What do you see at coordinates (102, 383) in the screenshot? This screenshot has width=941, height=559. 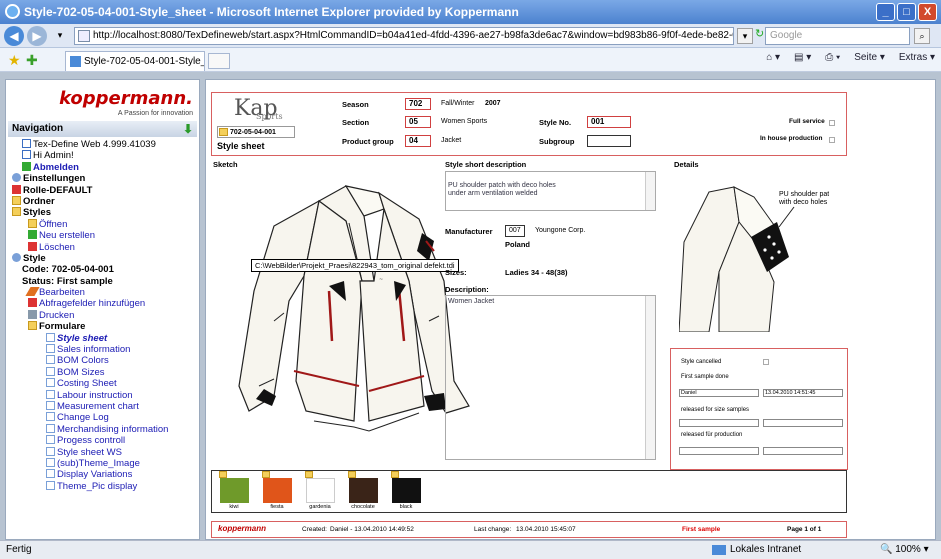 I see `nav-item: Costing Sheet` at bounding box center [102, 383].